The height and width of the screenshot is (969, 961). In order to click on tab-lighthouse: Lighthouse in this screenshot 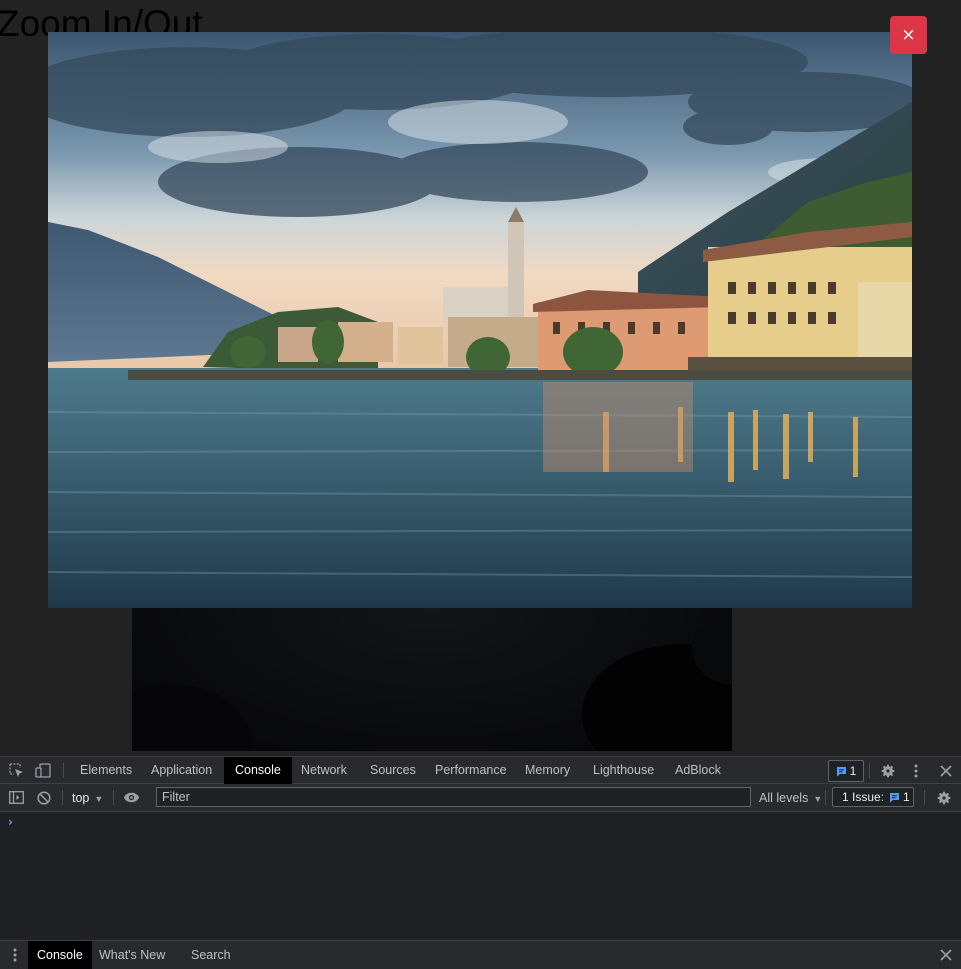, I will do `click(623, 770)`.